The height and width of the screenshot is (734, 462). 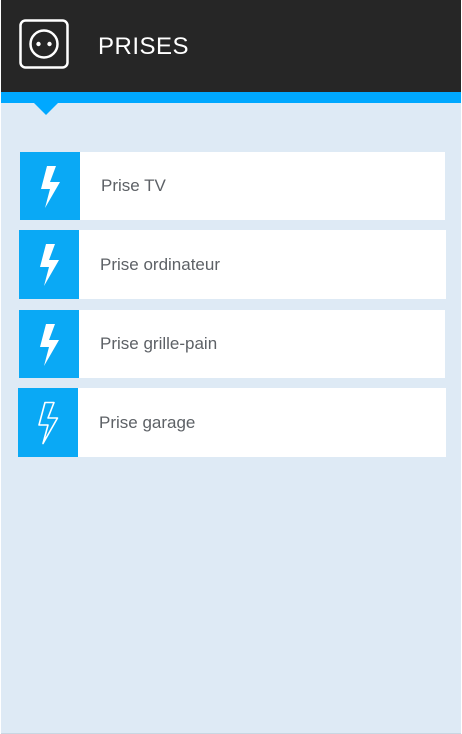 What do you see at coordinates (232, 422) in the screenshot?
I see `outlet-item-garage: Prise garage` at bounding box center [232, 422].